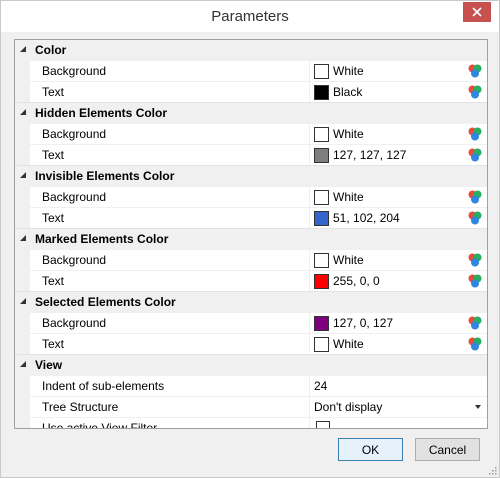 The image size is (500, 478). I want to click on category-label: Marked Elements Color, so click(102, 239).